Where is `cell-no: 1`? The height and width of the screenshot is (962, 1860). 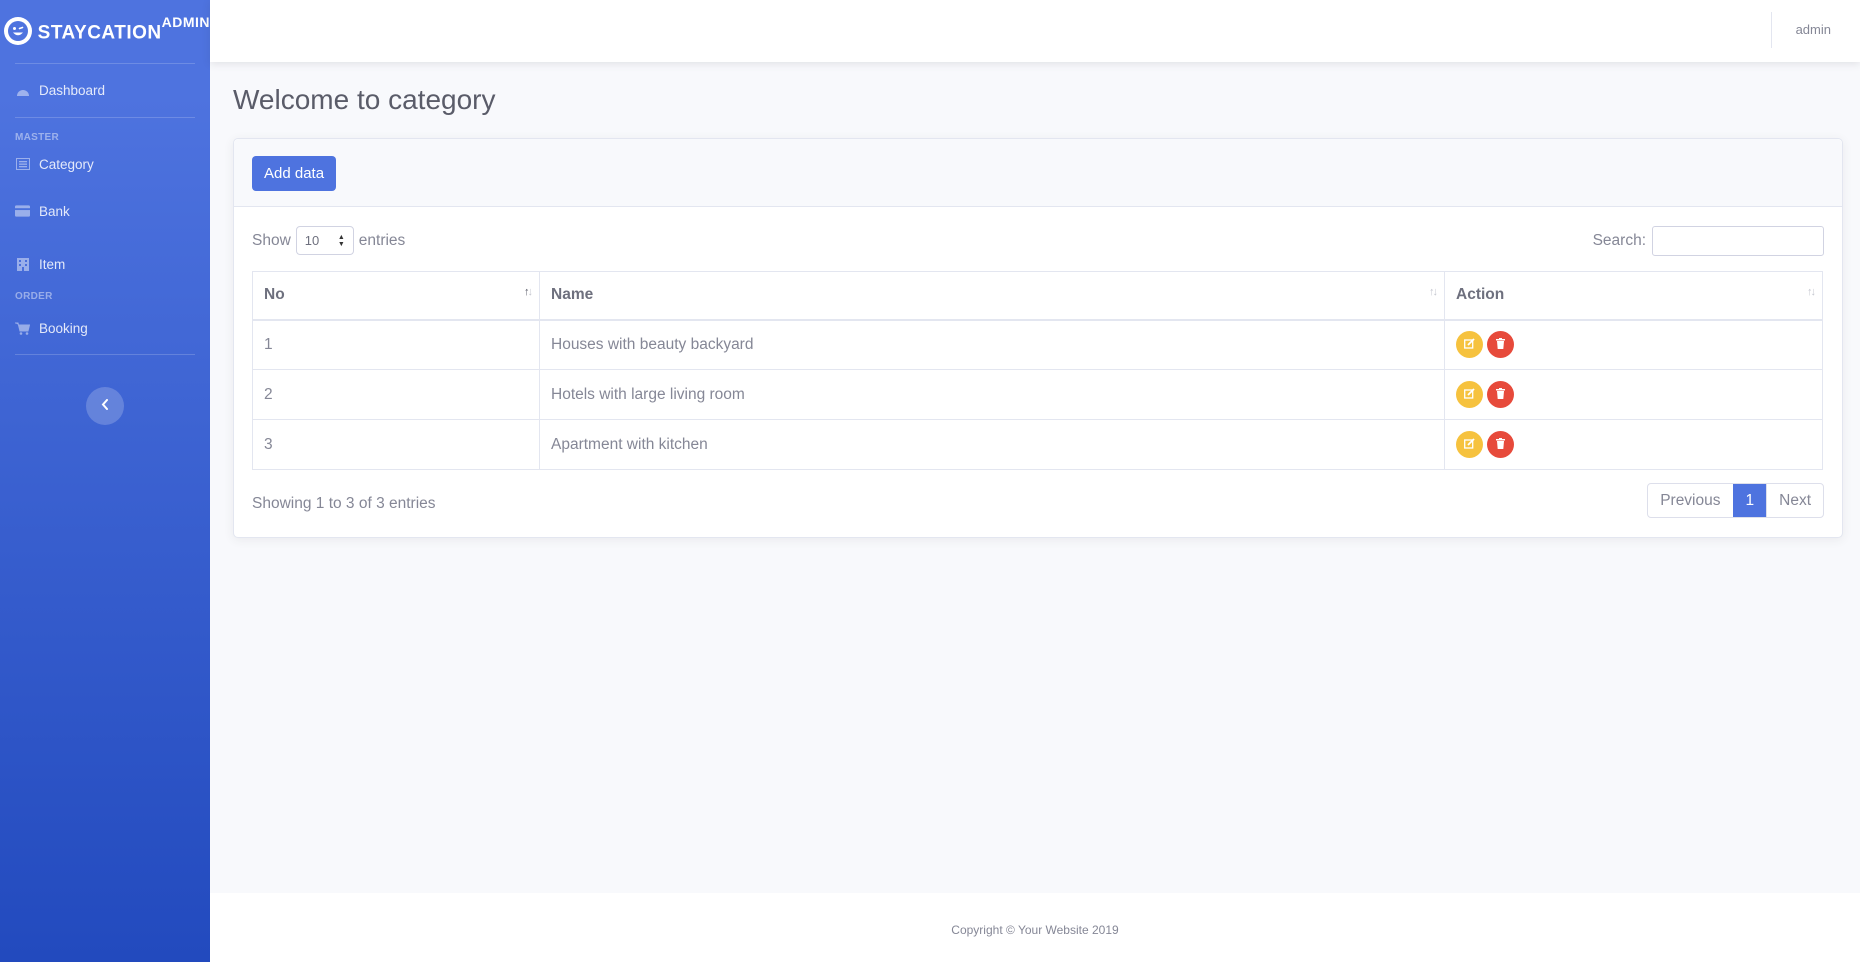
cell-no: 1 is located at coordinates (396, 344).